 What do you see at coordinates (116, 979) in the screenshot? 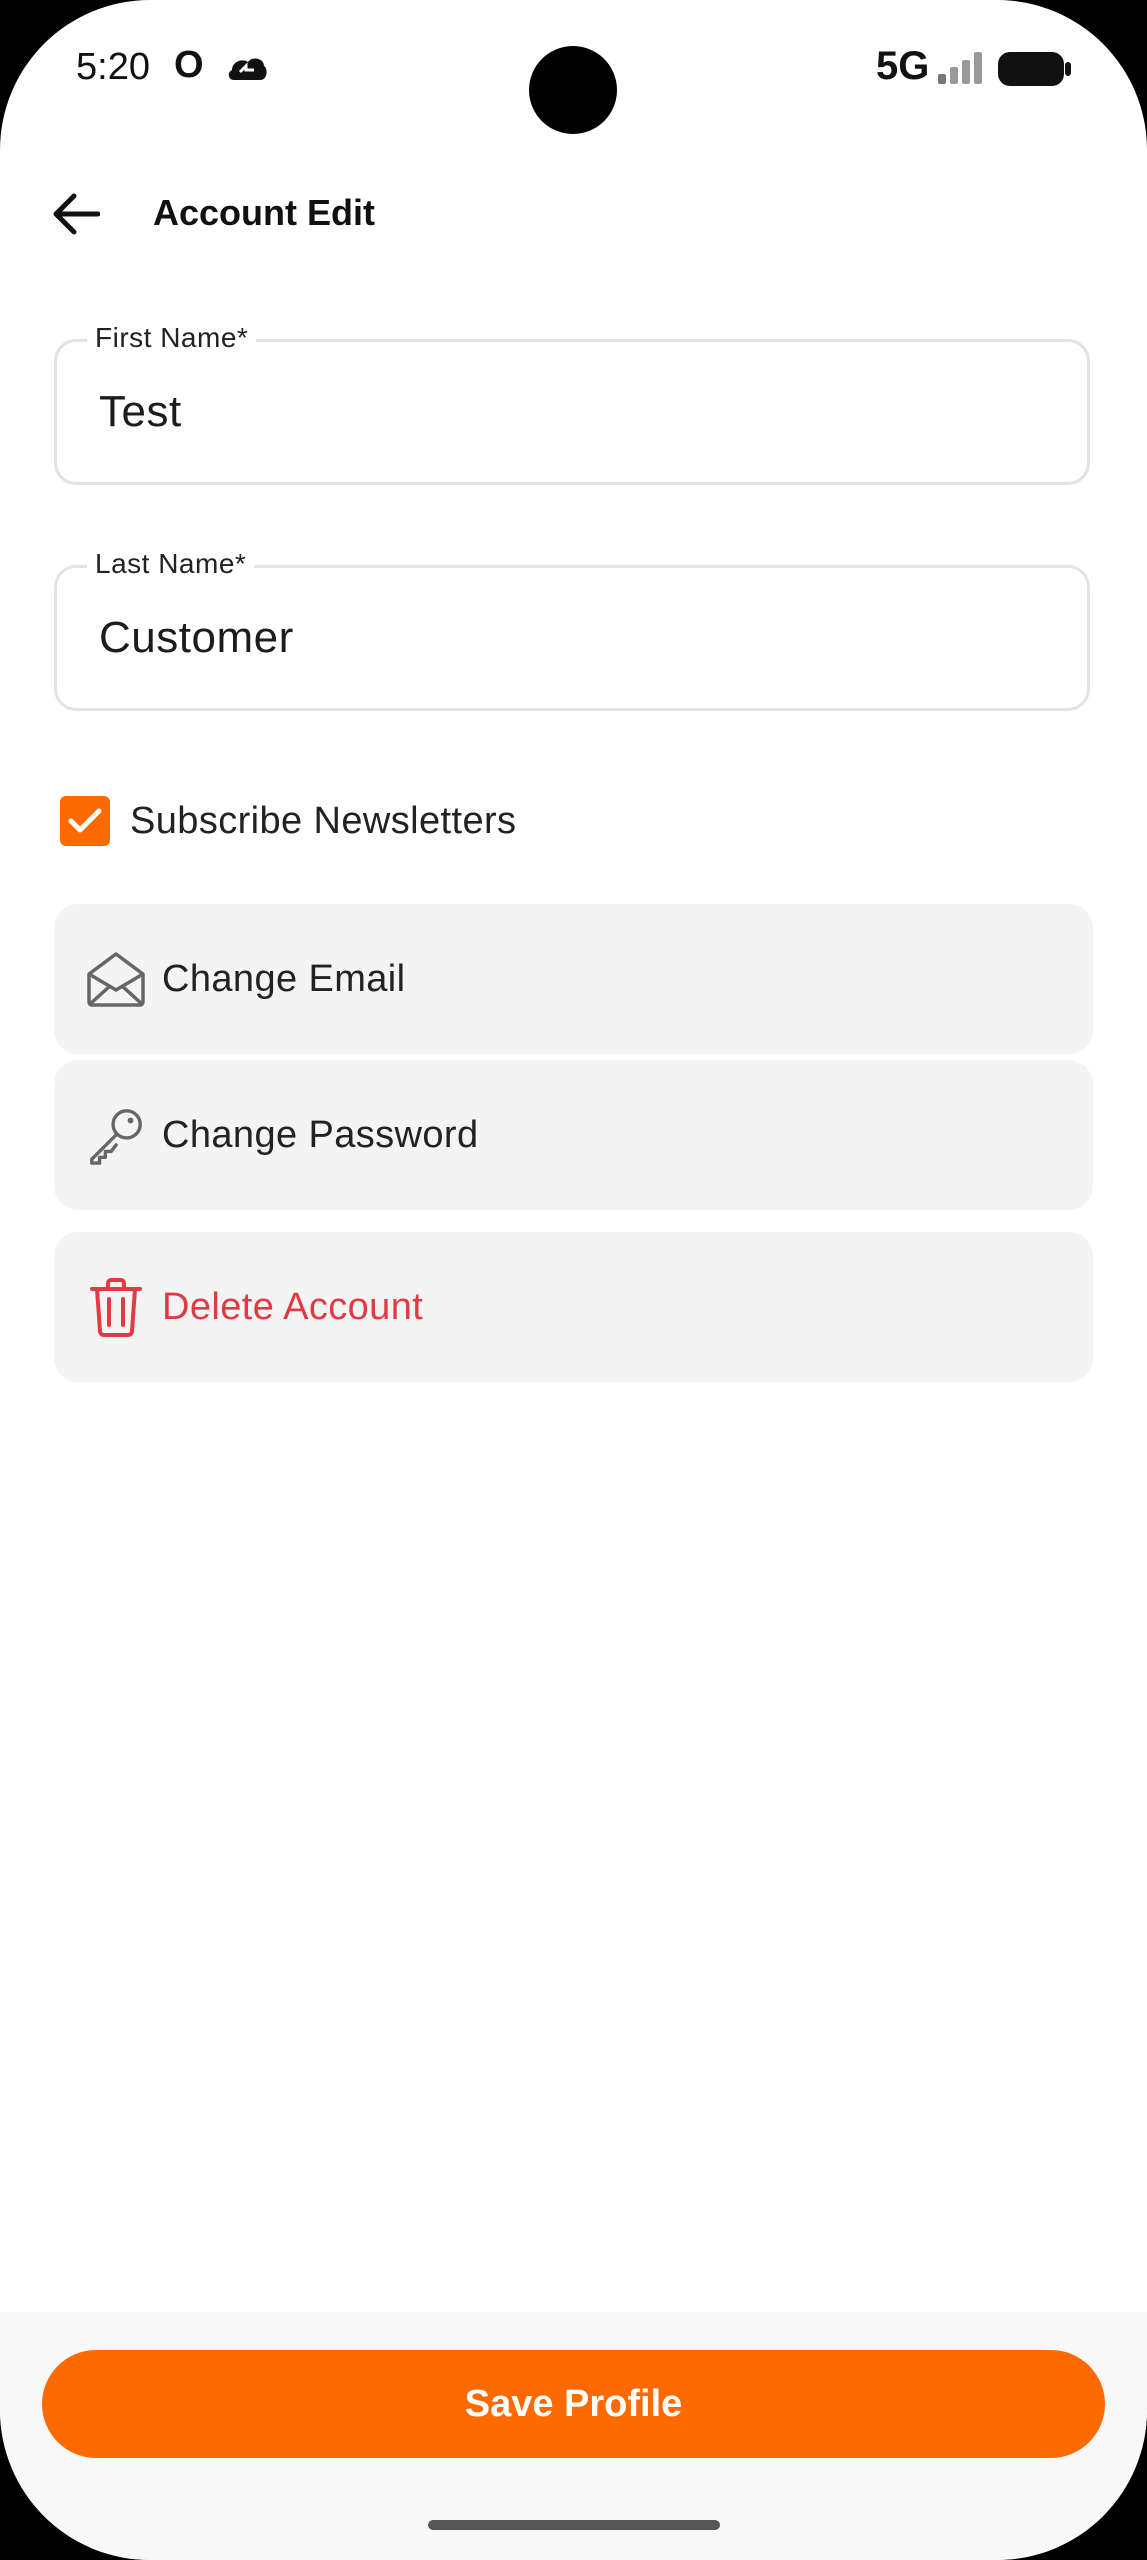
I see `envelope-open-icon` at bounding box center [116, 979].